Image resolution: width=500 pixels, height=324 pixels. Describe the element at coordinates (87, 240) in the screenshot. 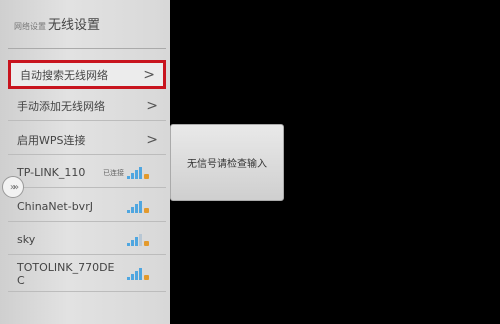

I see `network-item-sky: sky` at that location.